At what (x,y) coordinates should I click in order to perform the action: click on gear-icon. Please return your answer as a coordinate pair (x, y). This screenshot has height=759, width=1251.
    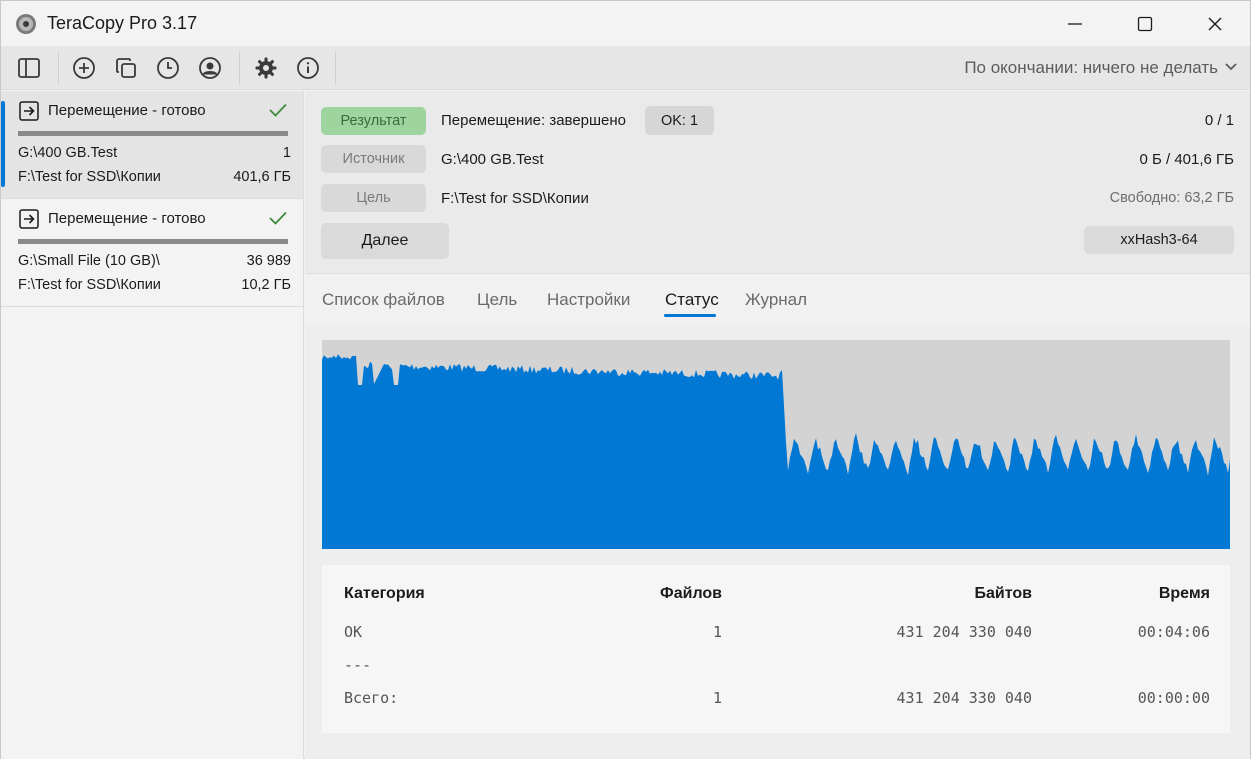
    Looking at the image, I should click on (266, 68).